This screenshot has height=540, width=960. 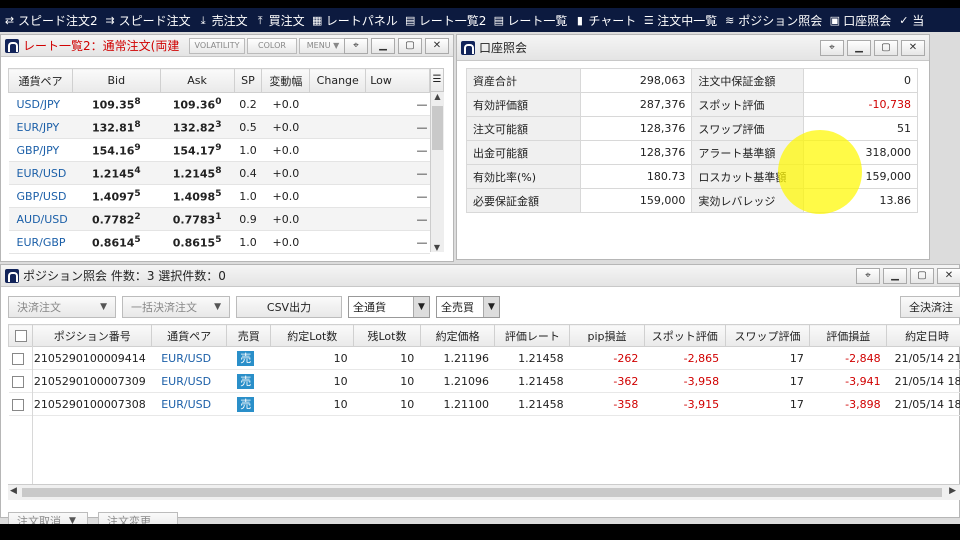 I want to click on col-remaining-lot: 残Lot数, so click(x=387, y=335).